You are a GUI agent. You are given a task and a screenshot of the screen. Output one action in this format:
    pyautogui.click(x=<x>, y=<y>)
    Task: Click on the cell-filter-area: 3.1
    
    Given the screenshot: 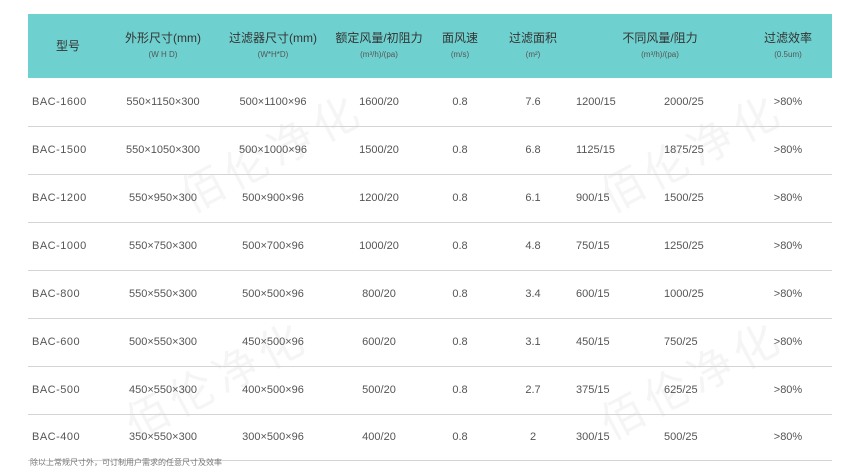 What is the action you would take?
    pyautogui.click(x=533, y=342)
    